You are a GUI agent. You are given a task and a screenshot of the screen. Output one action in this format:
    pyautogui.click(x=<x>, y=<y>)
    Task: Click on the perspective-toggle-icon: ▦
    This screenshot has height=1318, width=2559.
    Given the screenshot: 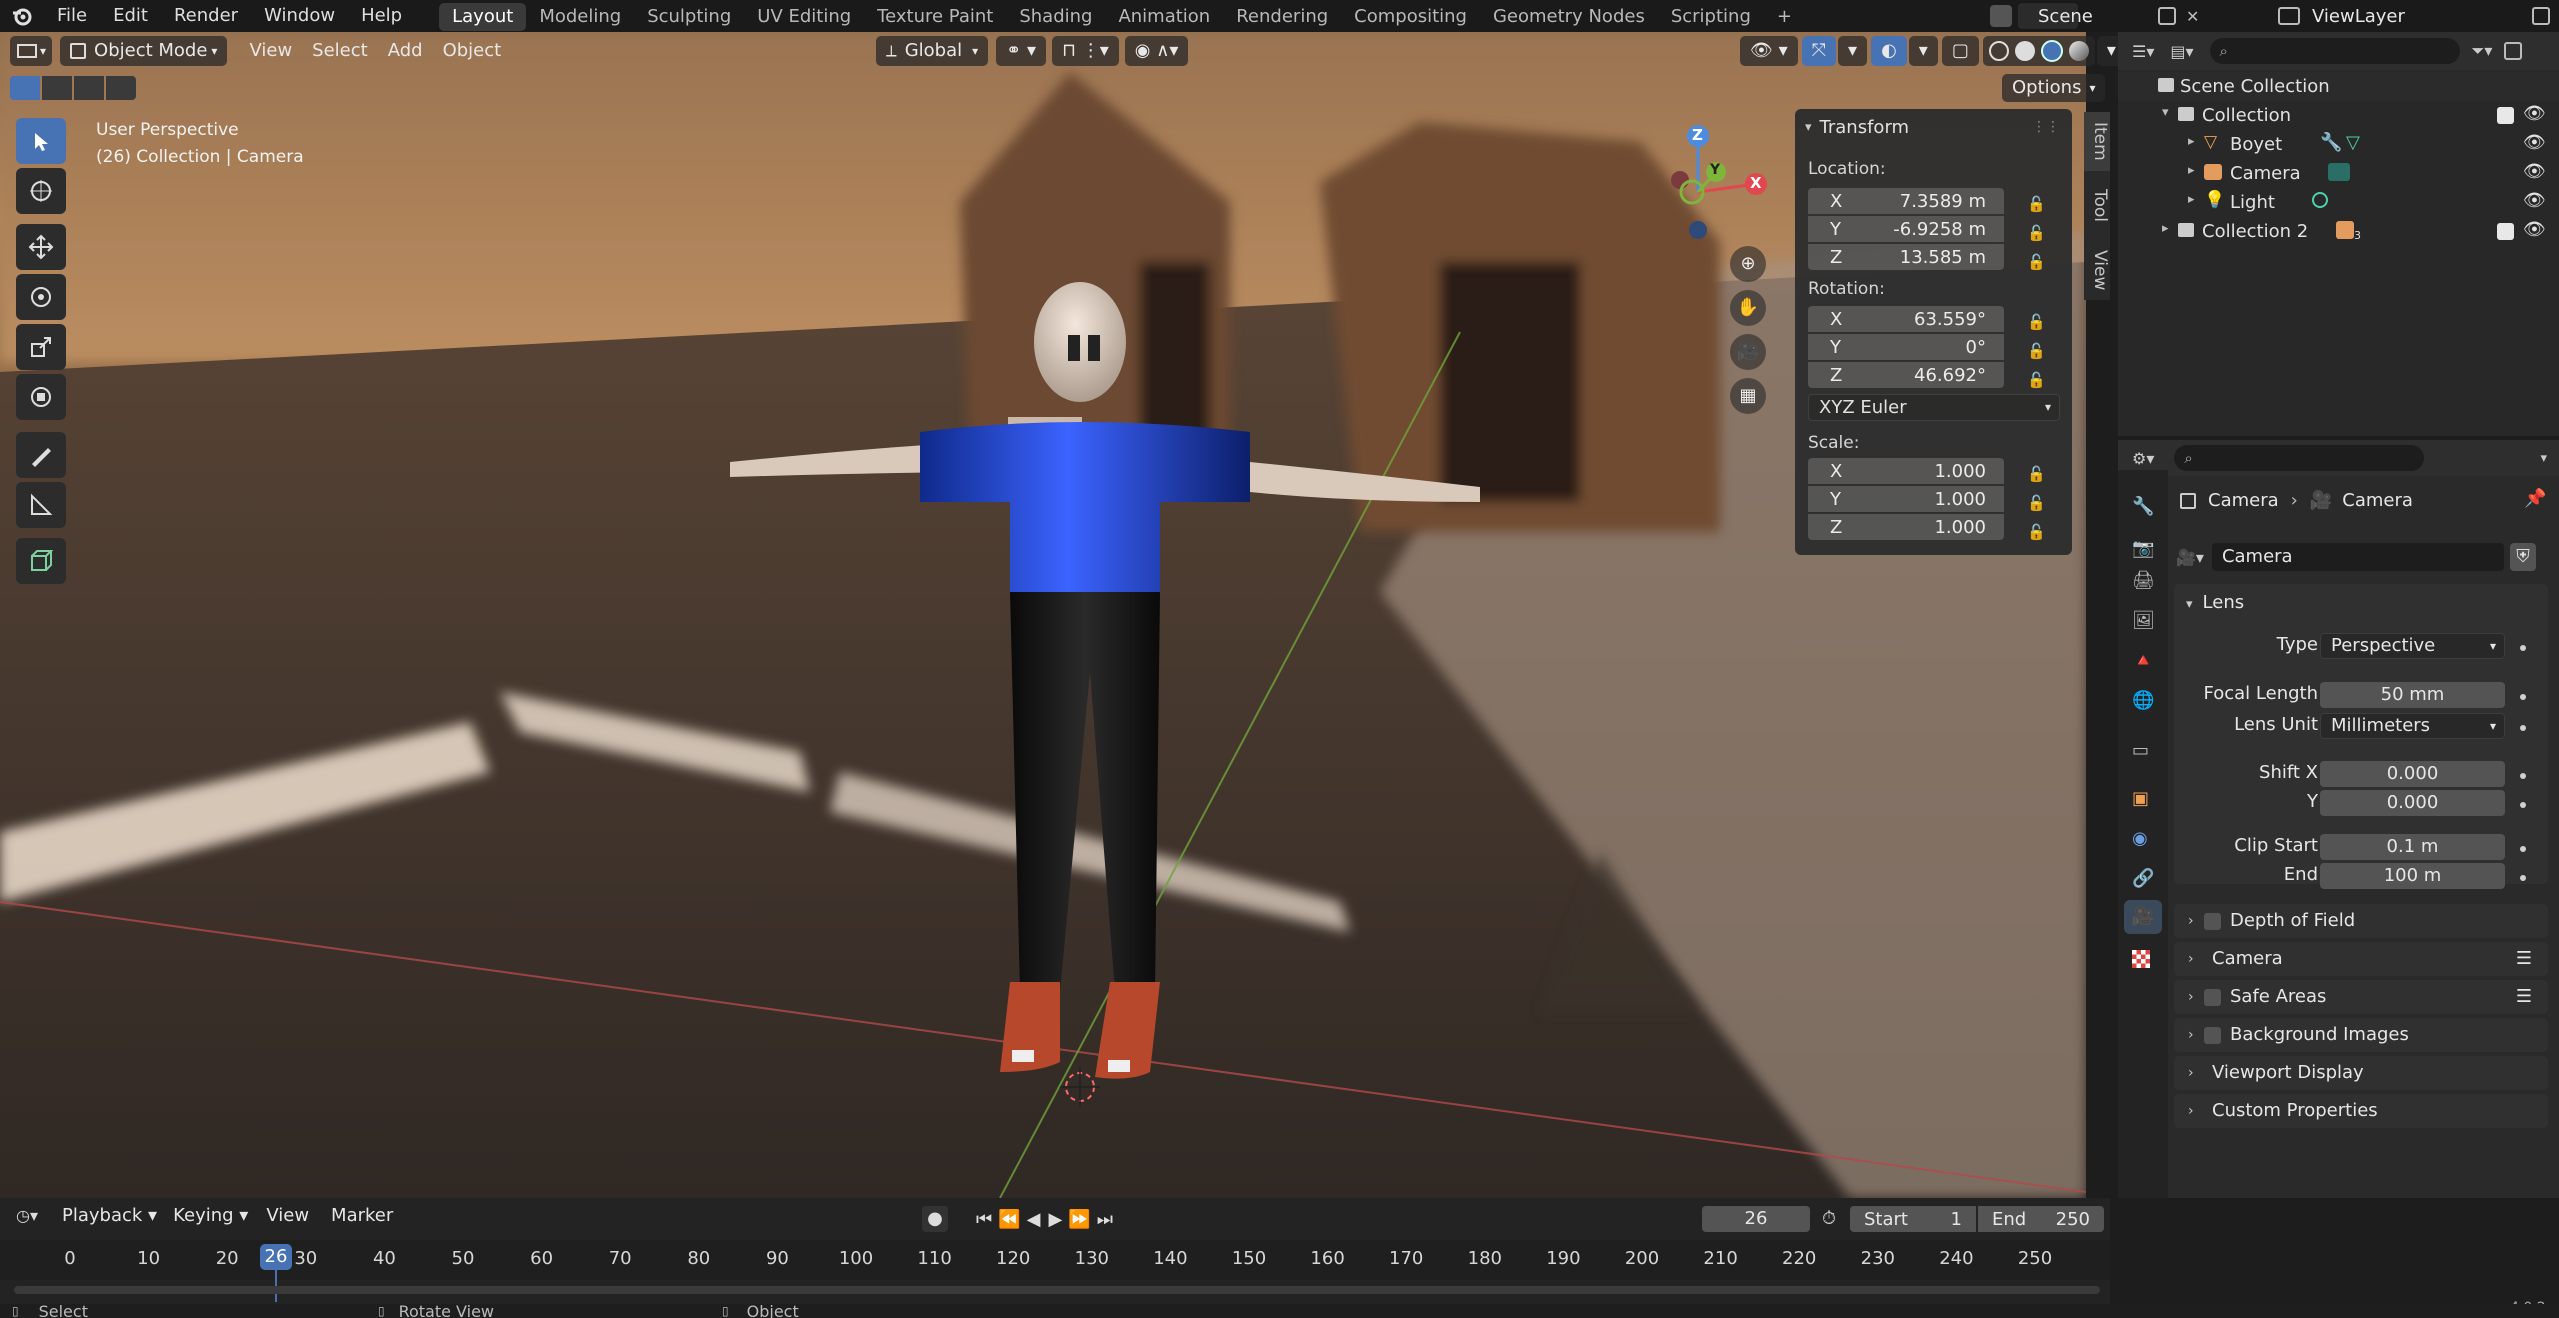 What is the action you would take?
    pyautogui.click(x=1748, y=396)
    